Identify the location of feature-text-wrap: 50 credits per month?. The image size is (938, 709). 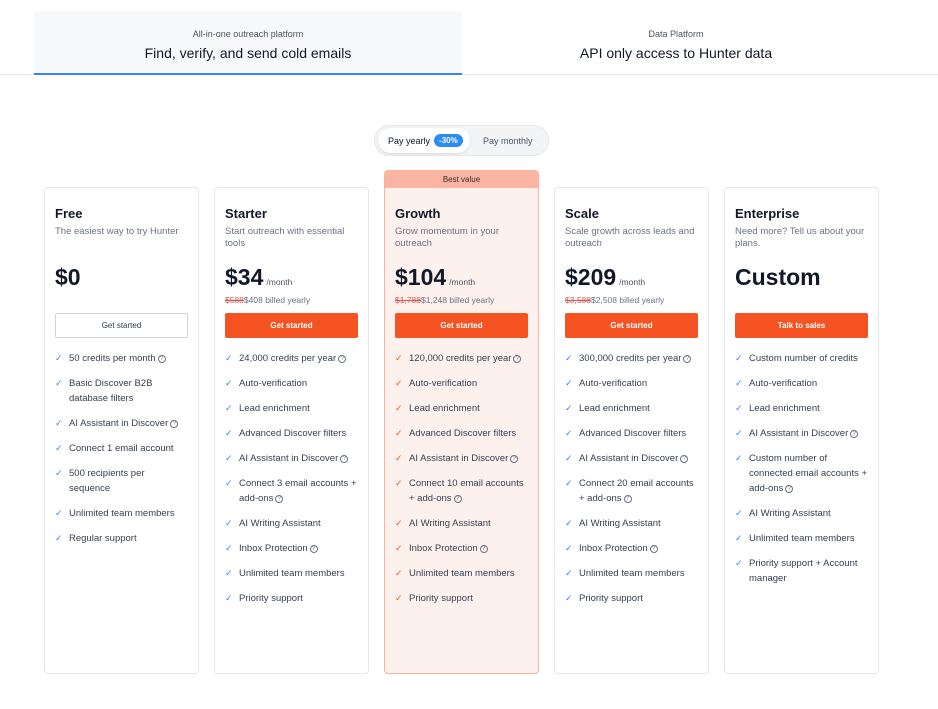
(117, 358).